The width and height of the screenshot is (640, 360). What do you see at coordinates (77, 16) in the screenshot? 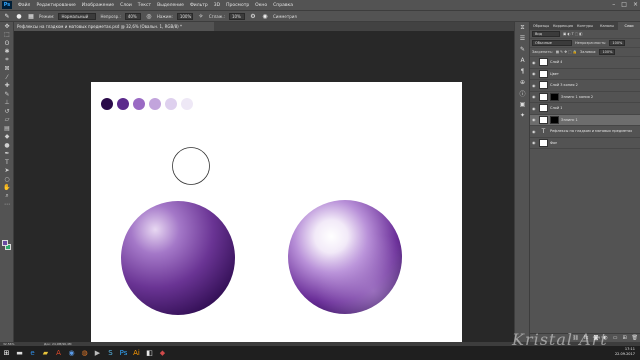
I see `mode-select: Нормальный` at bounding box center [77, 16].